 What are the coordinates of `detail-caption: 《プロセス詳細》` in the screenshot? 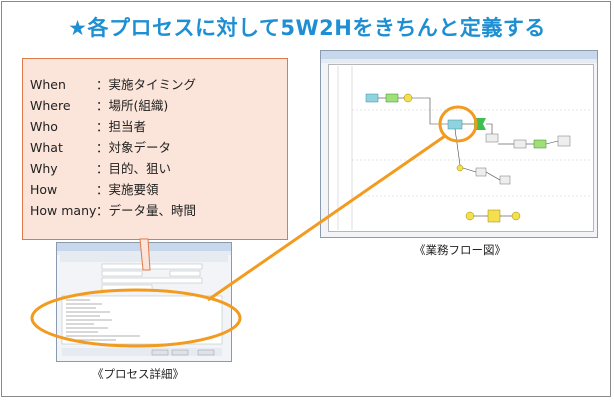 It's located at (138, 374).